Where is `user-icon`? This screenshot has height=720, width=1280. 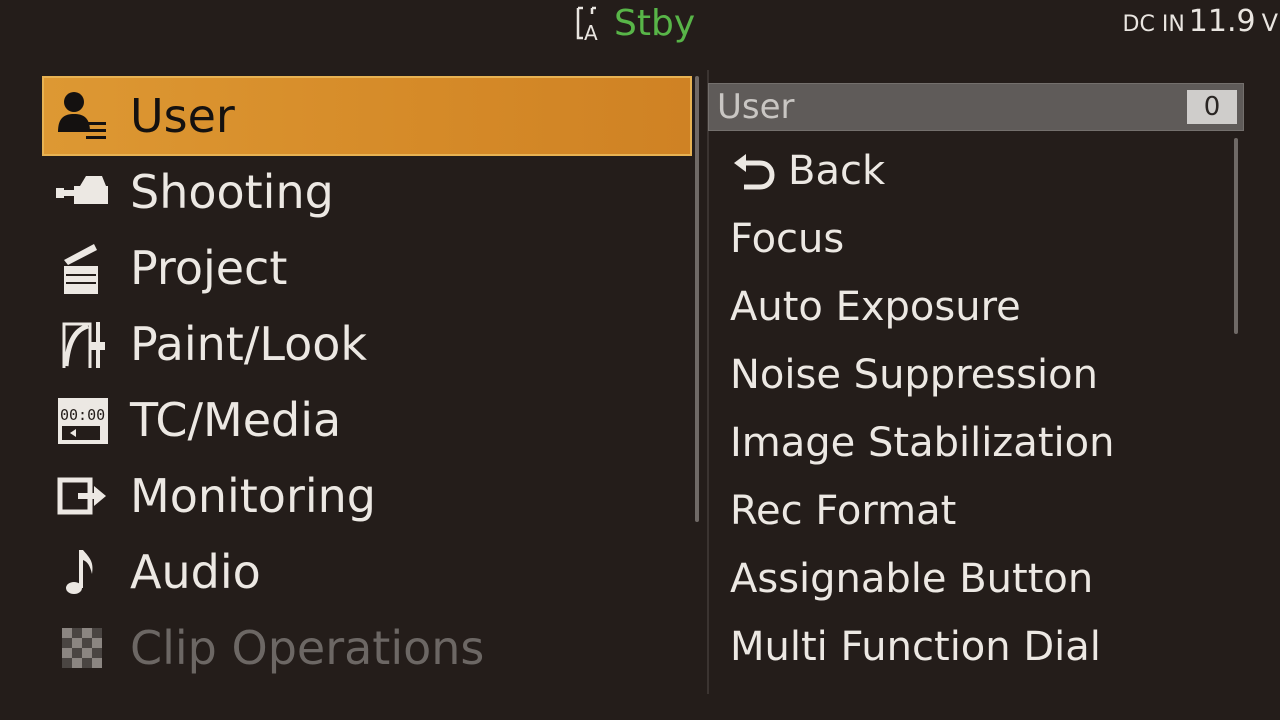
user-icon is located at coordinates (82, 116).